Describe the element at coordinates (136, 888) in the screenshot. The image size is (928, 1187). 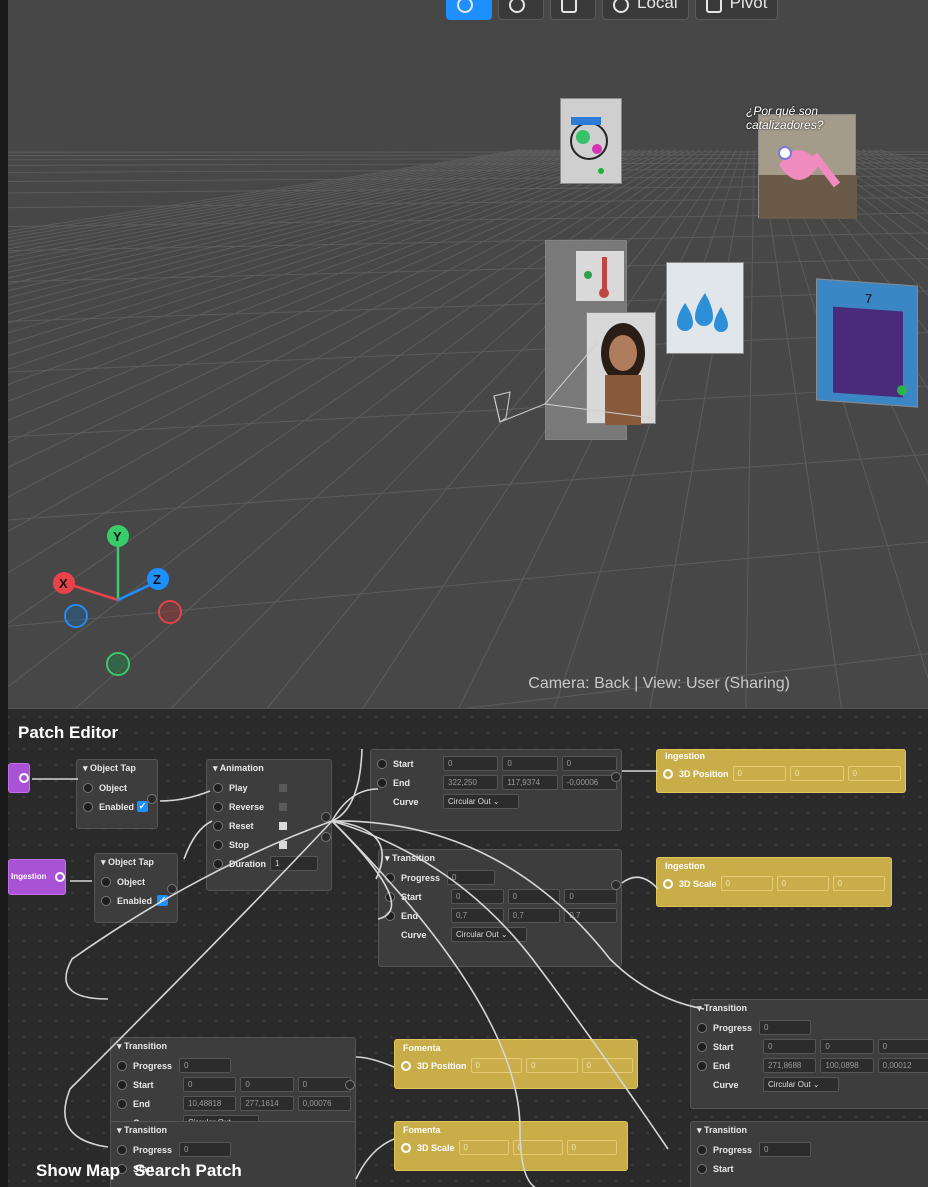
I see `object-tap-node-2: Object Tap Object Enabled✓` at that location.